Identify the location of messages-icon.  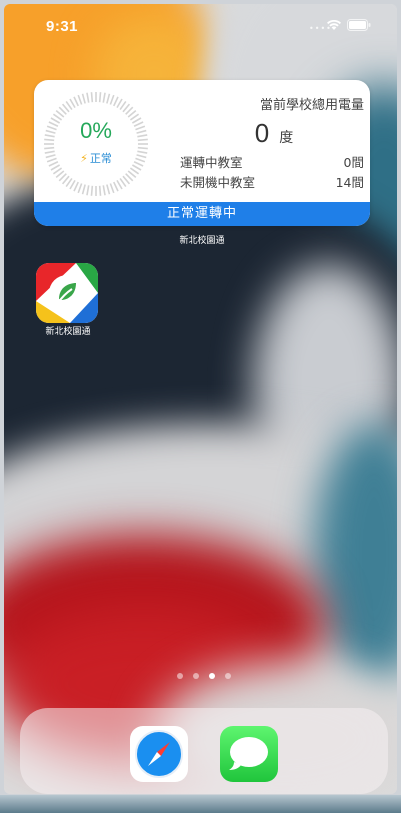
(248, 753).